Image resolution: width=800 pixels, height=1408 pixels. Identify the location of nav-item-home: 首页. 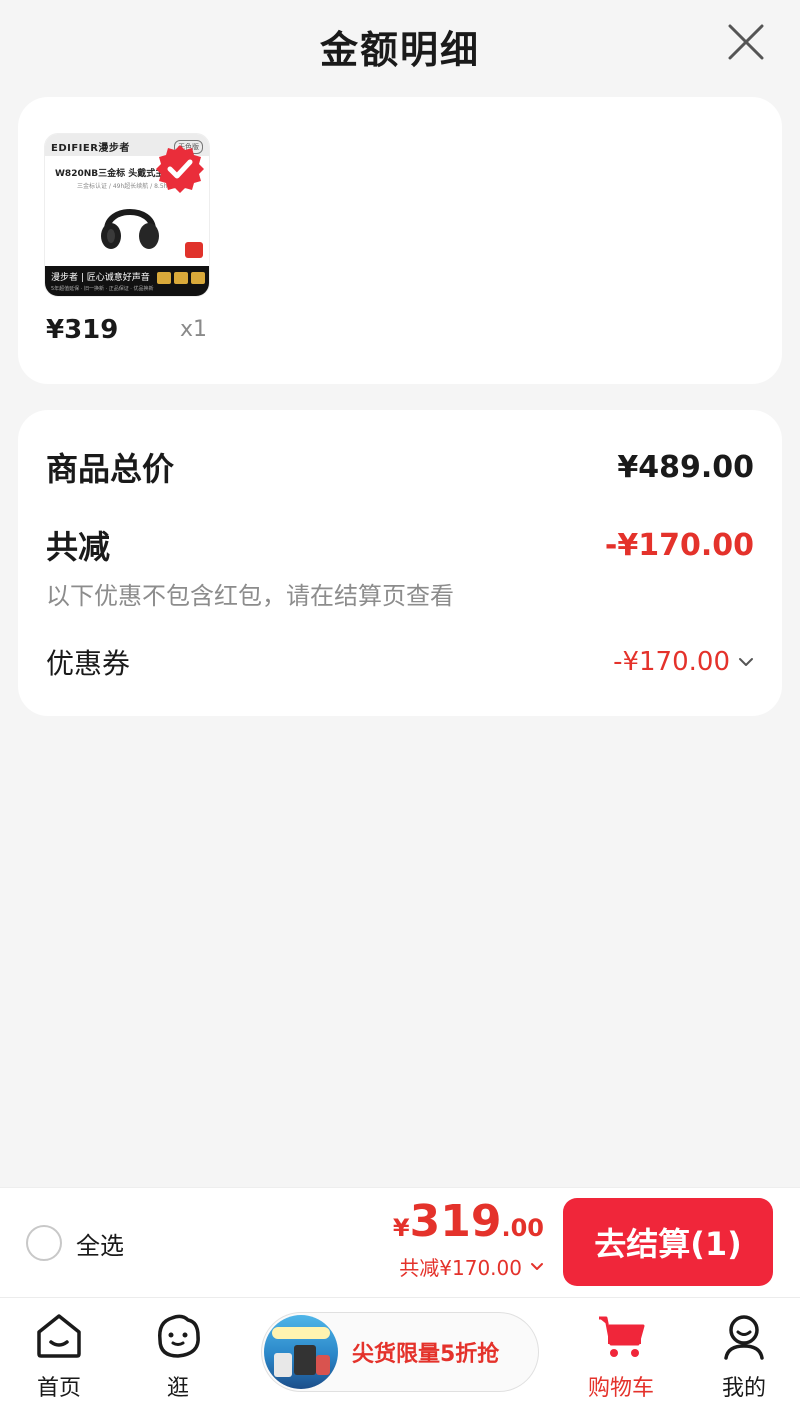
(59, 1356).